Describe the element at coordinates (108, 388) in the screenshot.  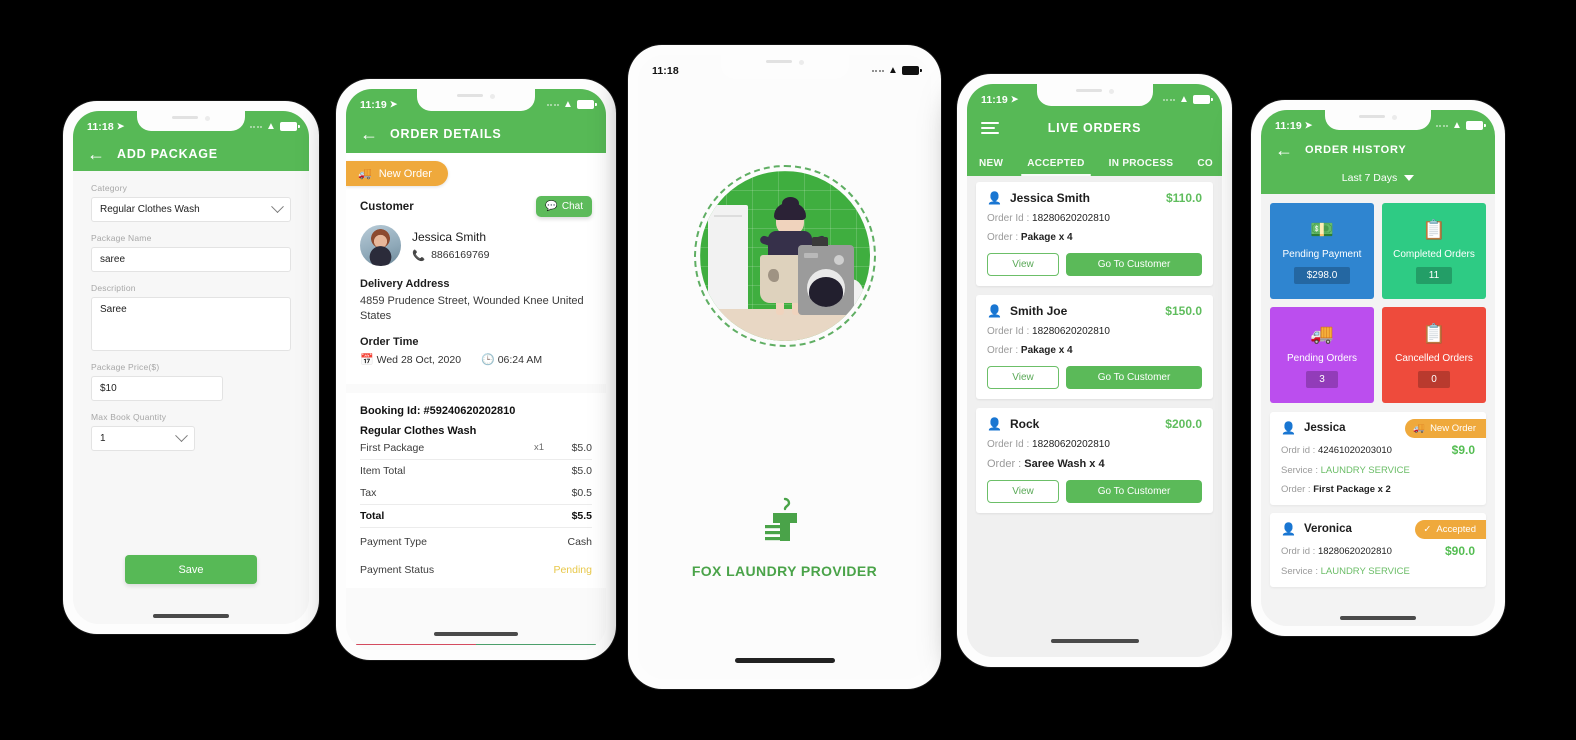
I see `package-price-value: $10` at that location.